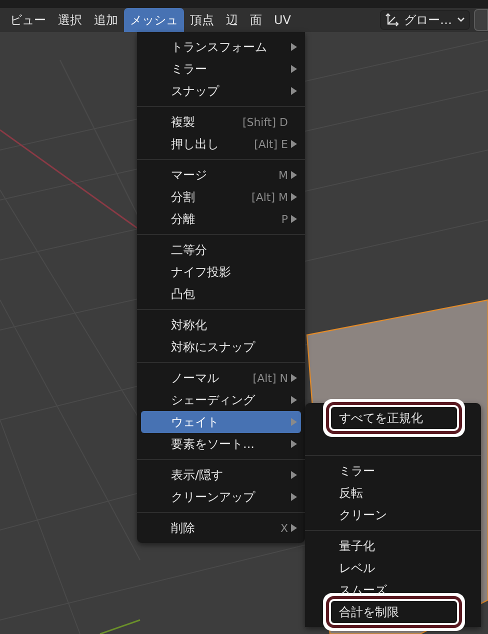 The image size is (488, 634). Describe the element at coordinates (221, 294) in the screenshot. I see `menu-item: 凸包` at that location.